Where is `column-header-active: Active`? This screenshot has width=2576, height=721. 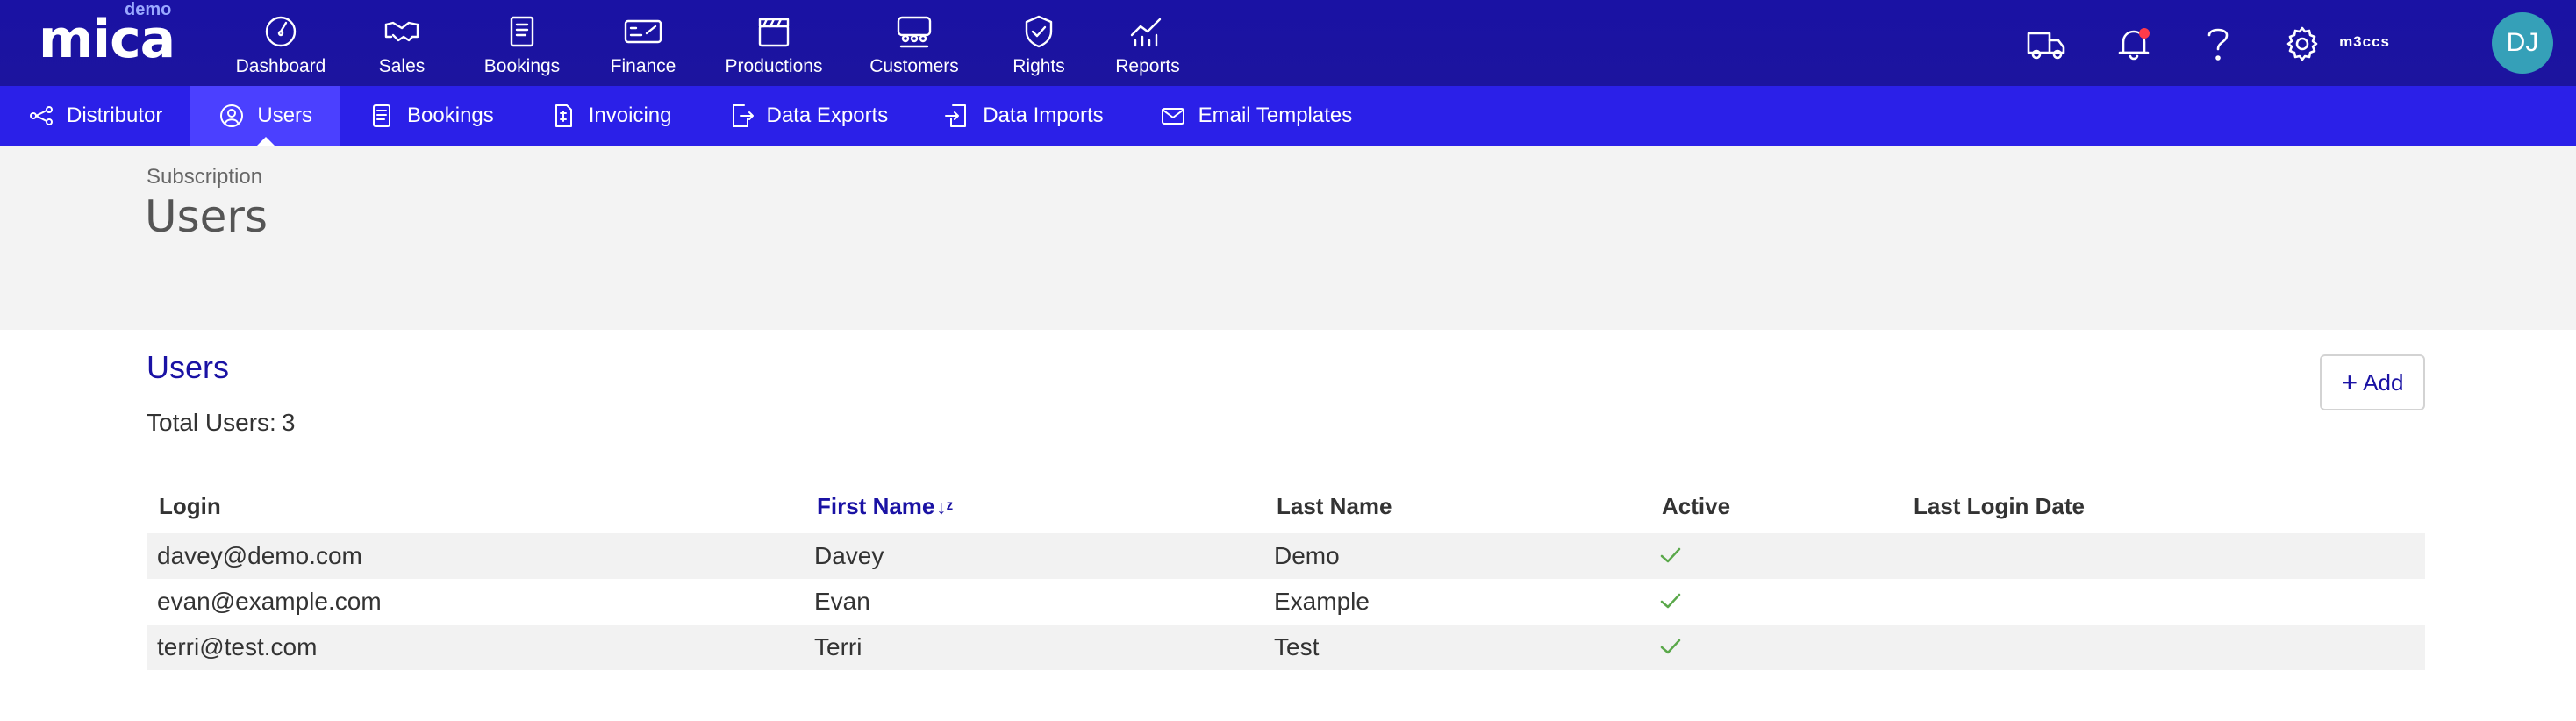 column-header-active: Active is located at coordinates (1696, 506).